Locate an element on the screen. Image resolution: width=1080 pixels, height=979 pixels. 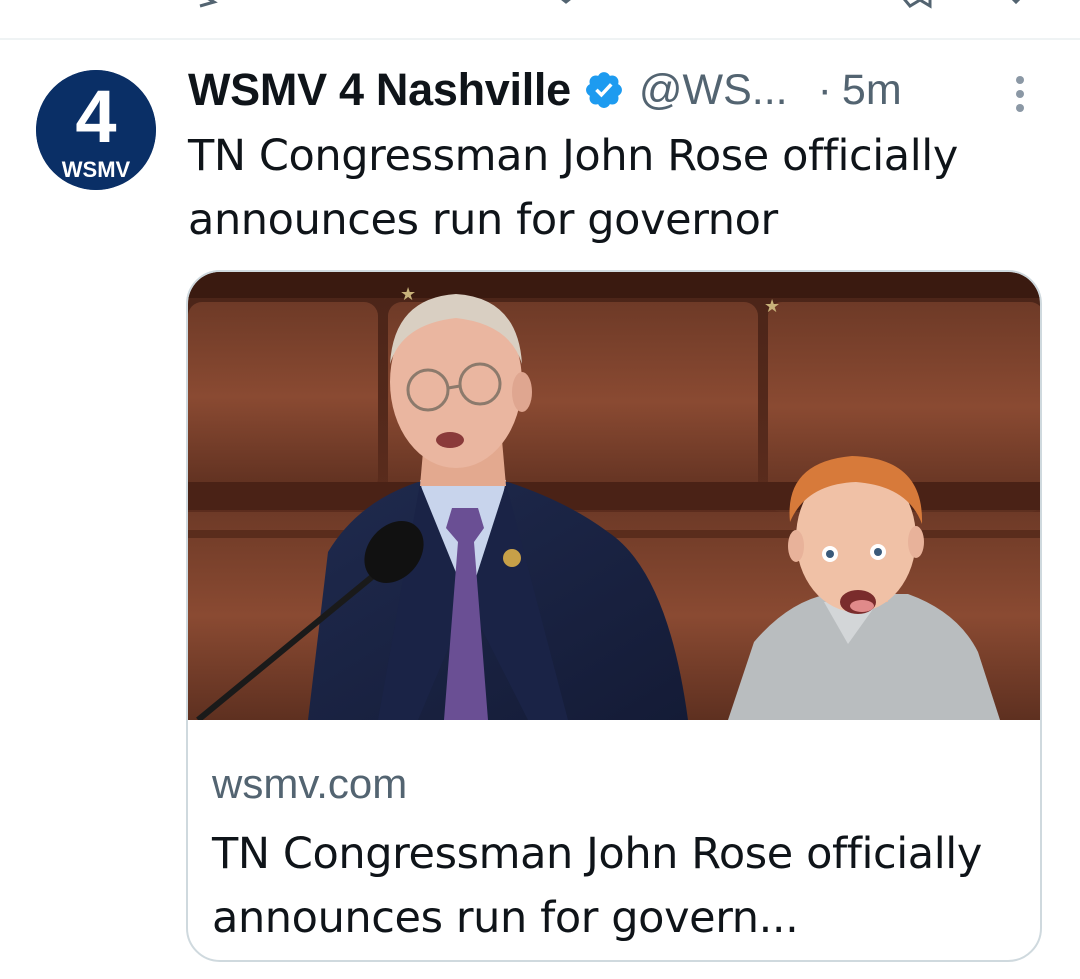
card-domain: wsmv.com is located at coordinates (309, 784).